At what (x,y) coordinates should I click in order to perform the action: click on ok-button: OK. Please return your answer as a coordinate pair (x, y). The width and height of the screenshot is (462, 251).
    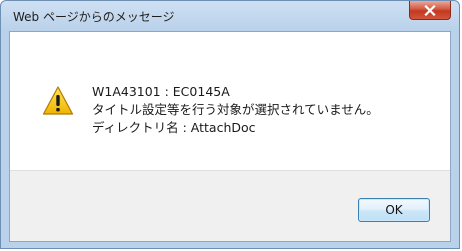
    Looking at the image, I should click on (394, 210).